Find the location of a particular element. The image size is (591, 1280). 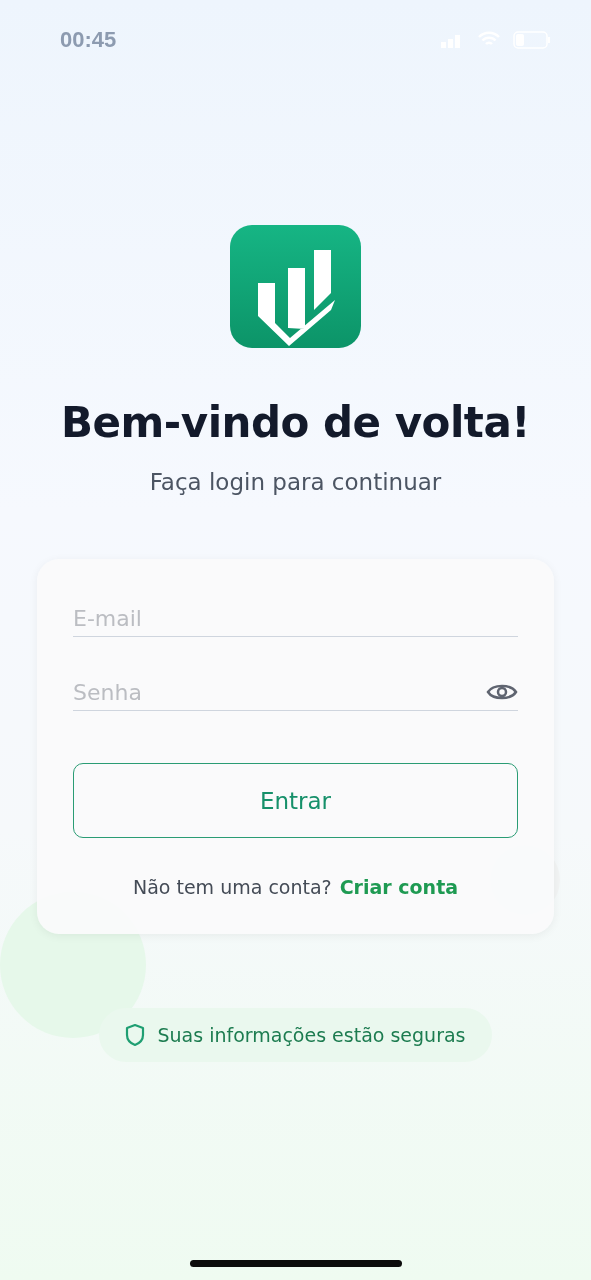

password-field: Senha is located at coordinates (295, 694).